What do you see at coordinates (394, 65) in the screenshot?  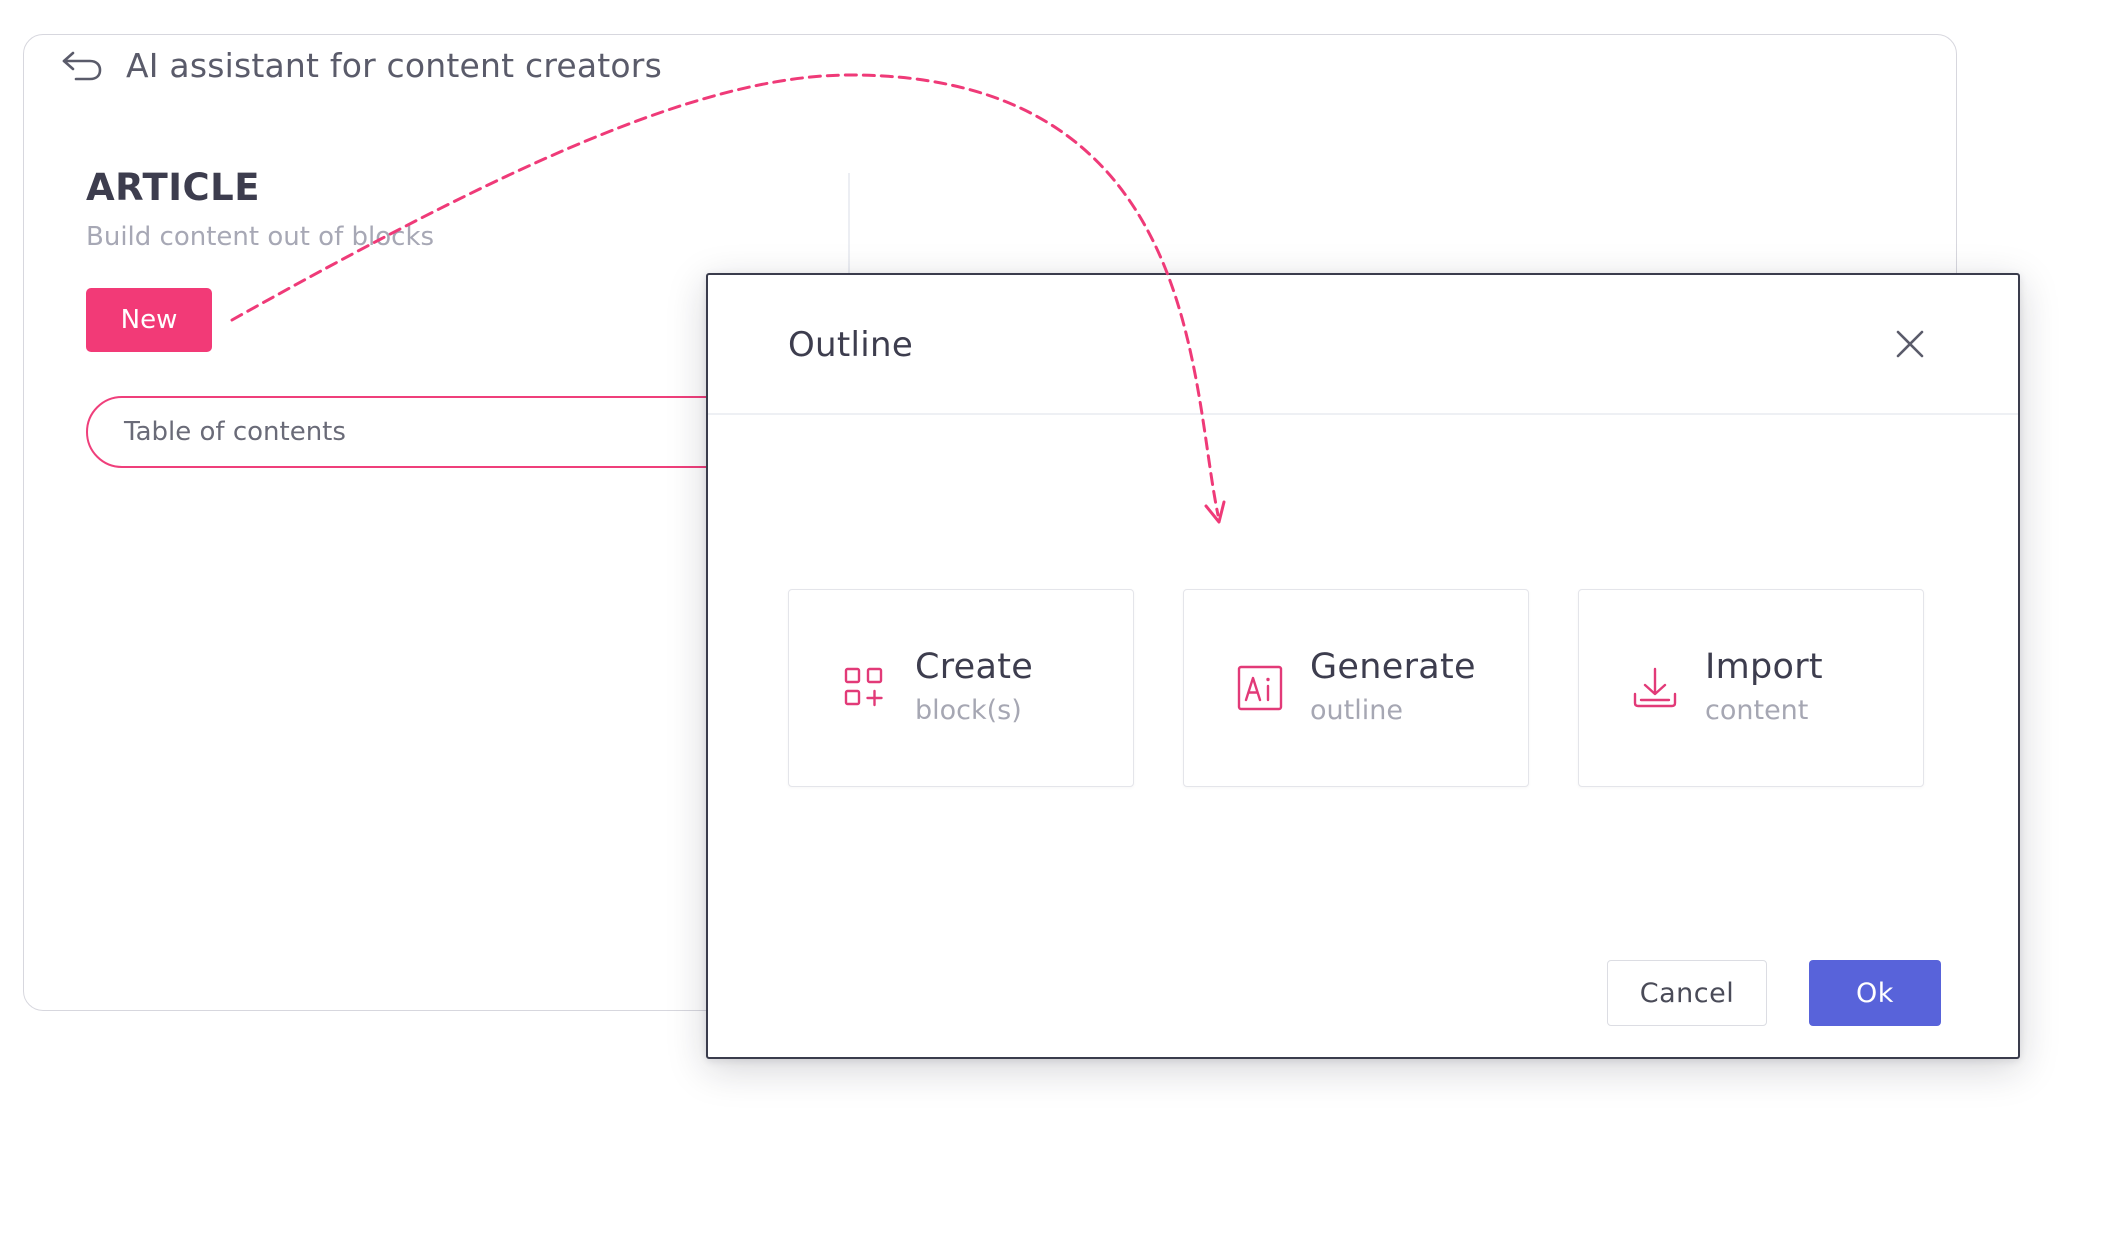 I see `app-title: AI assistant for content creators` at bounding box center [394, 65].